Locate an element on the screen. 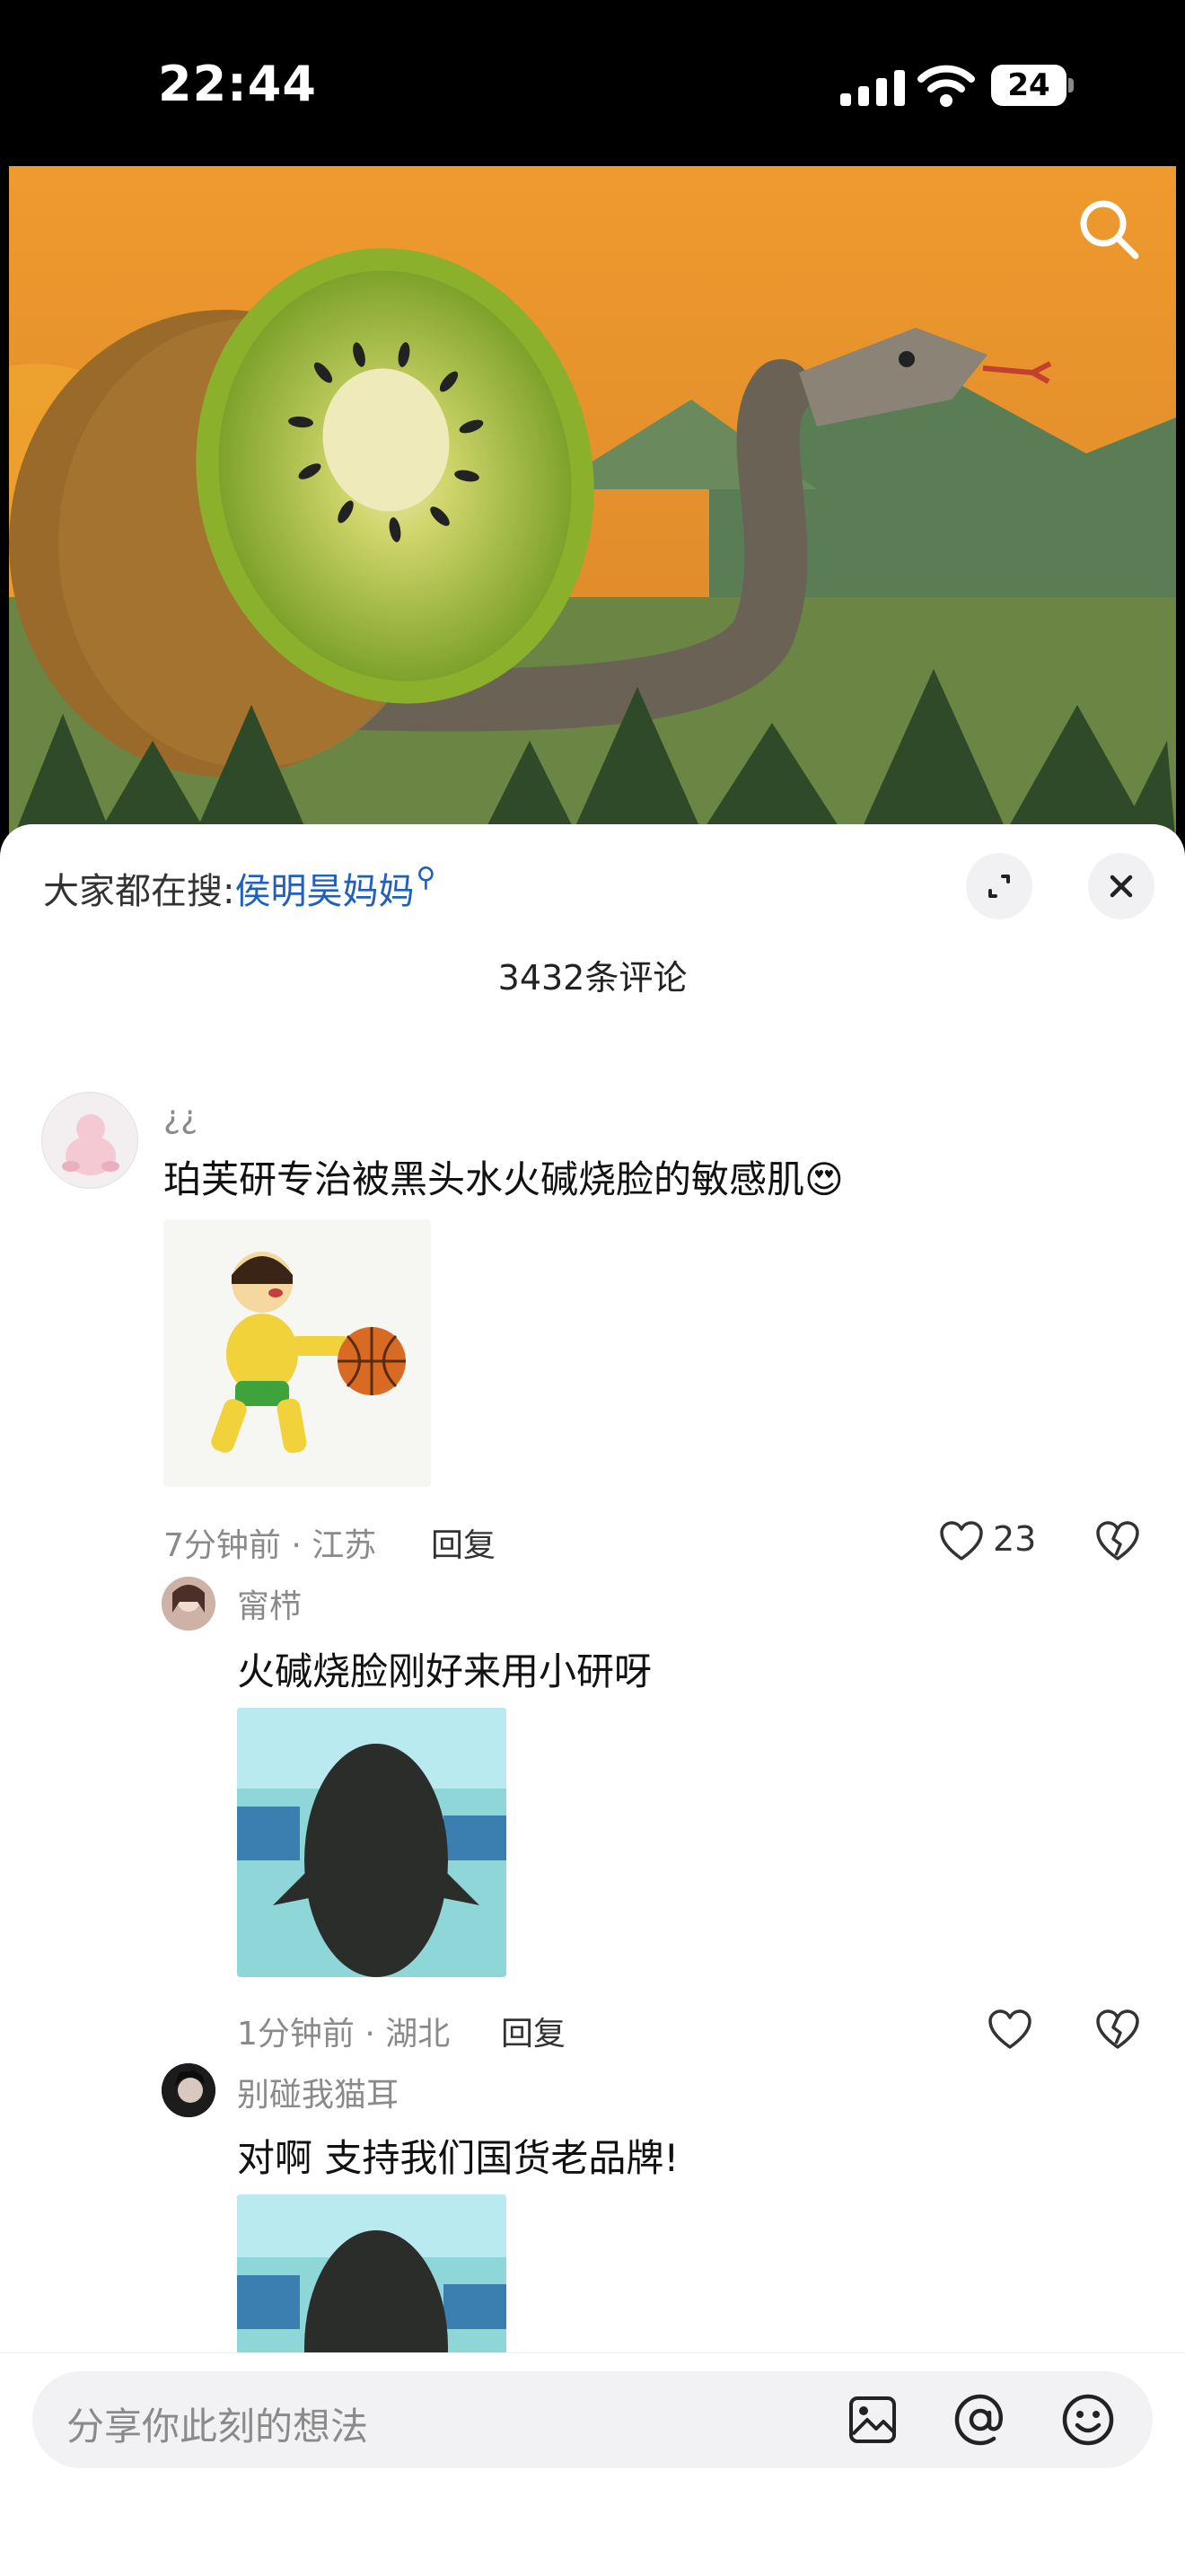  status-time: 22:44 is located at coordinates (237, 84).